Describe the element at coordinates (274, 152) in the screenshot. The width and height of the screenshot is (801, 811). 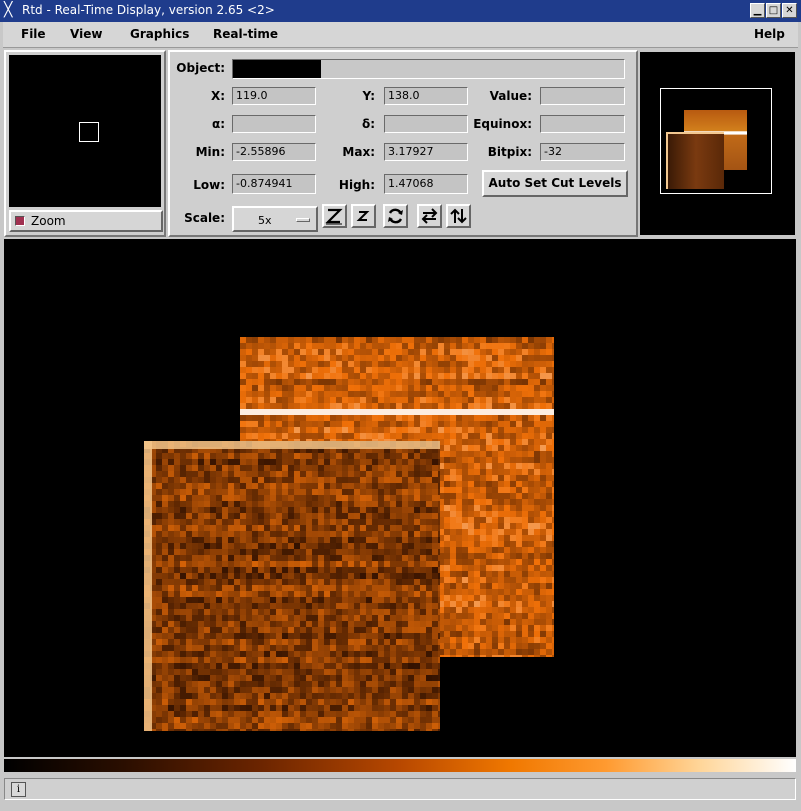
I see `min-field: -2.55896` at that location.